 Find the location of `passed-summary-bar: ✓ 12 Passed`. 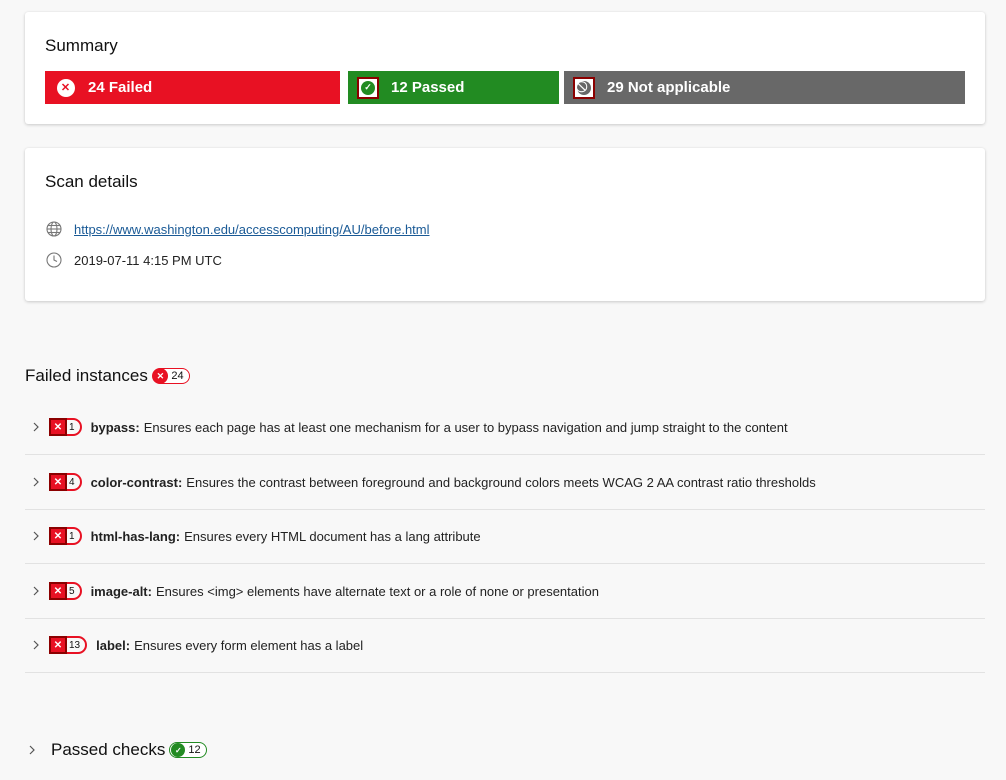

passed-summary-bar: ✓ 12 Passed is located at coordinates (453, 87).